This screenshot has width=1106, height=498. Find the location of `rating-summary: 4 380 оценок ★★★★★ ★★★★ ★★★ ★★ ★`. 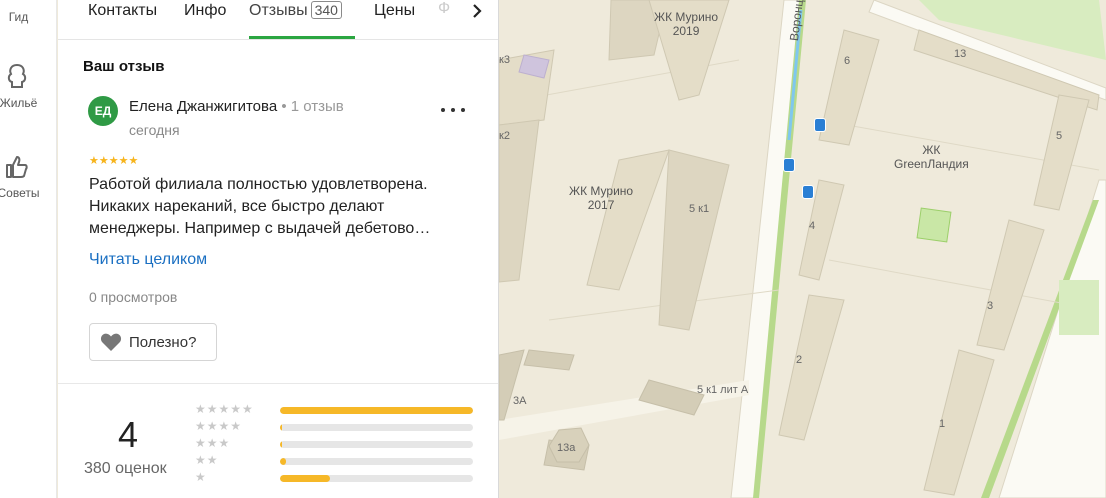

rating-summary: 4 380 оценок ★★★★★ ★★★★ ★★★ ★★ ★ is located at coordinates (278, 441).